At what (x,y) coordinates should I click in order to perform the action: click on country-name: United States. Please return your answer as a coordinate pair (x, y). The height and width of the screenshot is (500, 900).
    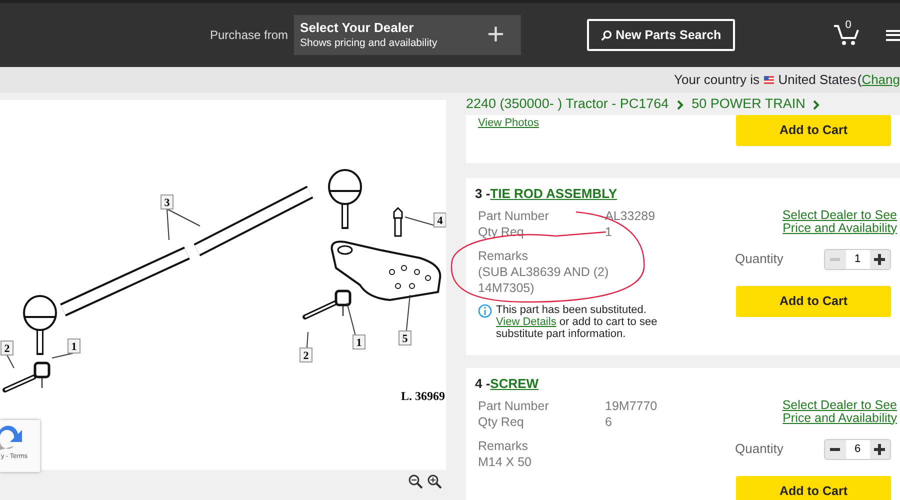
    Looking at the image, I should click on (817, 80).